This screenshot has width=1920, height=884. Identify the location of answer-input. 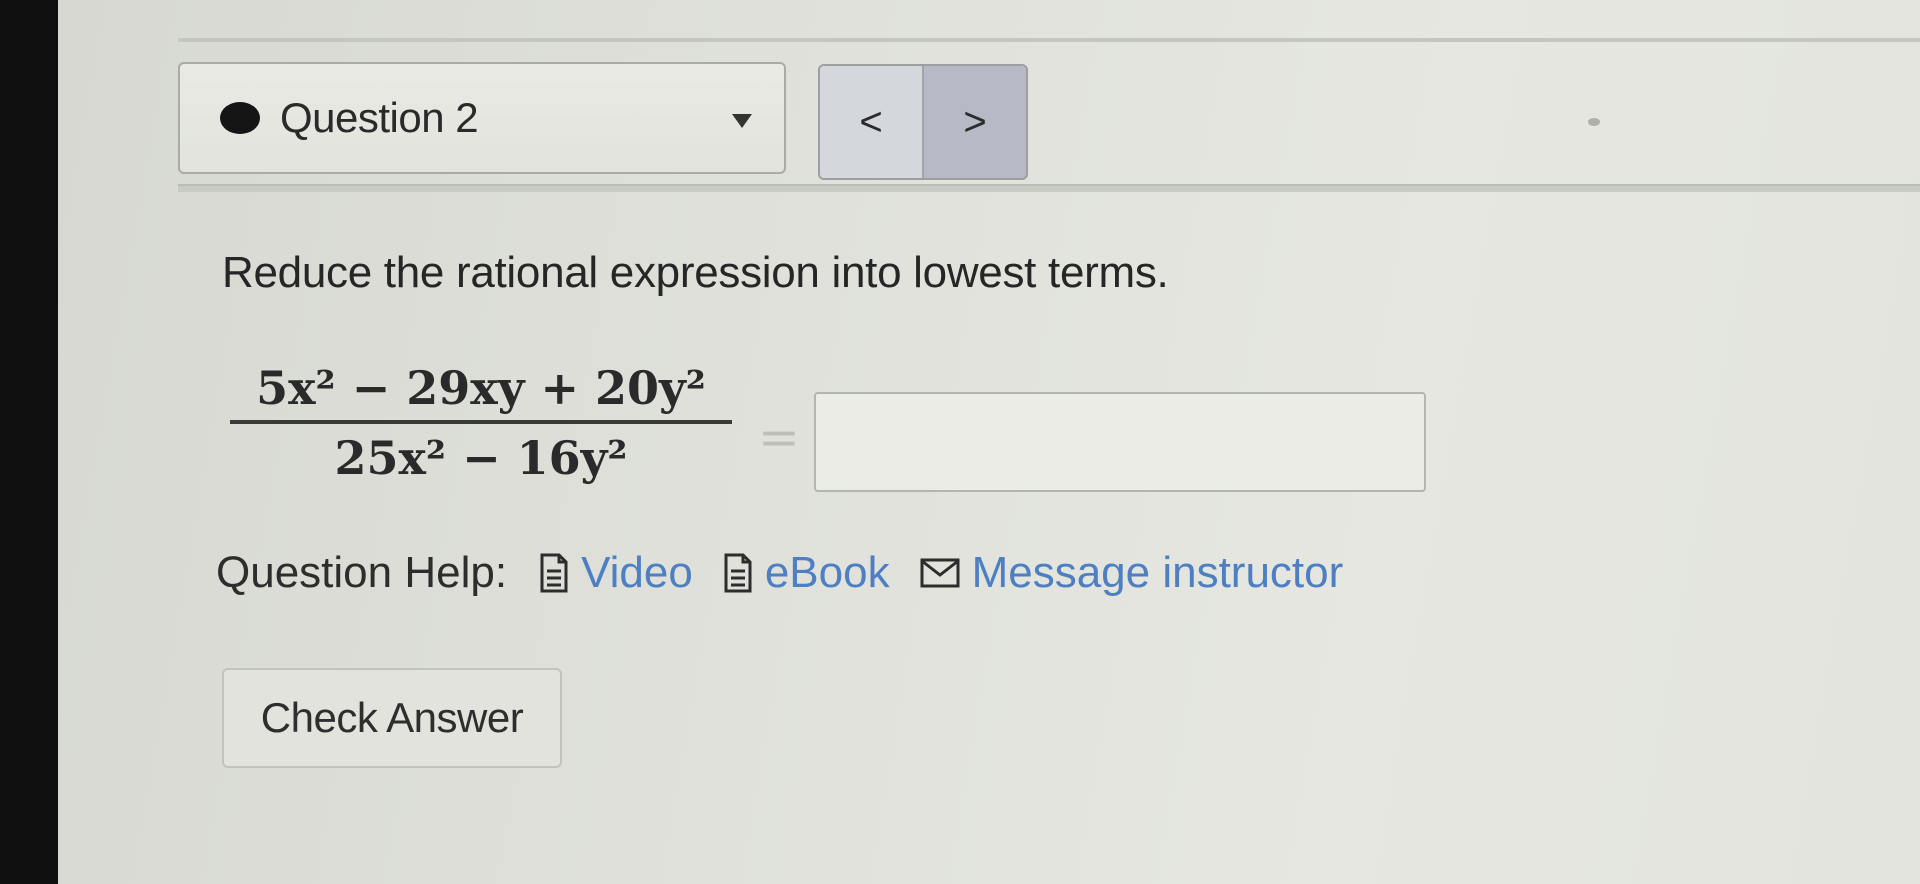
(1120, 442).